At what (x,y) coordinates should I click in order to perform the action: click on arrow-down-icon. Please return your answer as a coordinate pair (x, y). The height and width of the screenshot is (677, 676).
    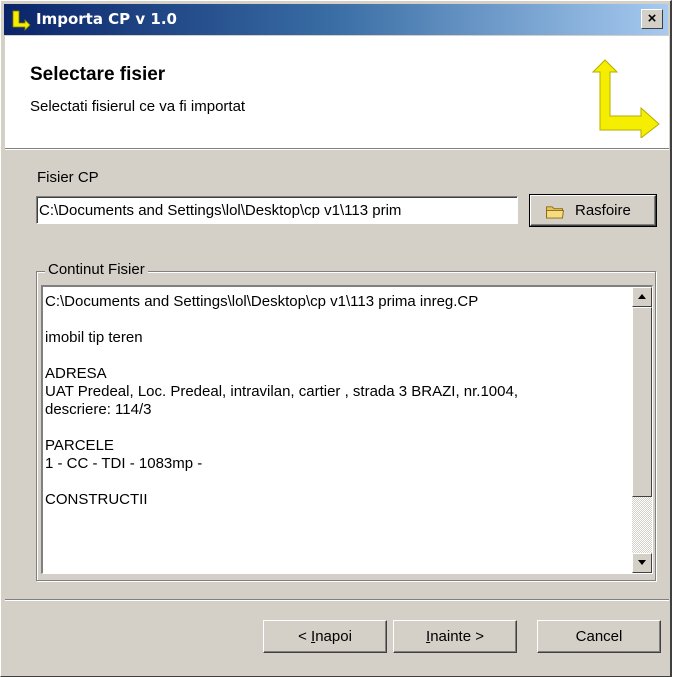
    Looking at the image, I should click on (642, 562).